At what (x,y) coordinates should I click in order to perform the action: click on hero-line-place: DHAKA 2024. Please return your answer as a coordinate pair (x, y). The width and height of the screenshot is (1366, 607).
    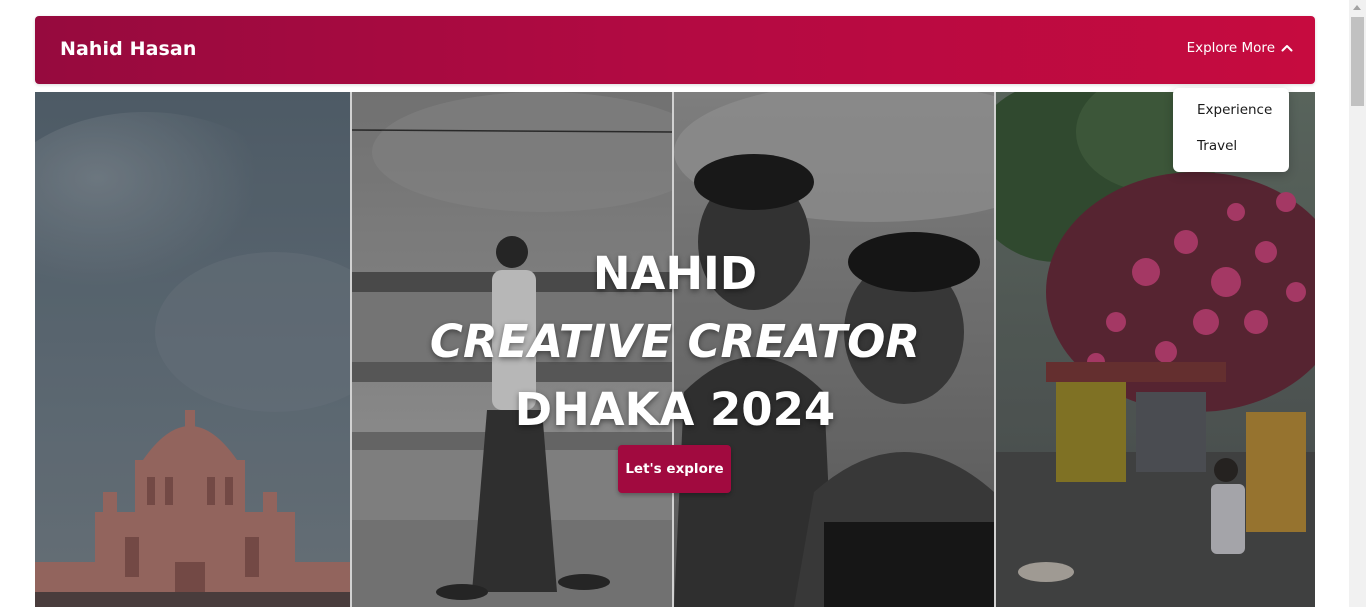
    Looking at the image, I should click on (675, 409).